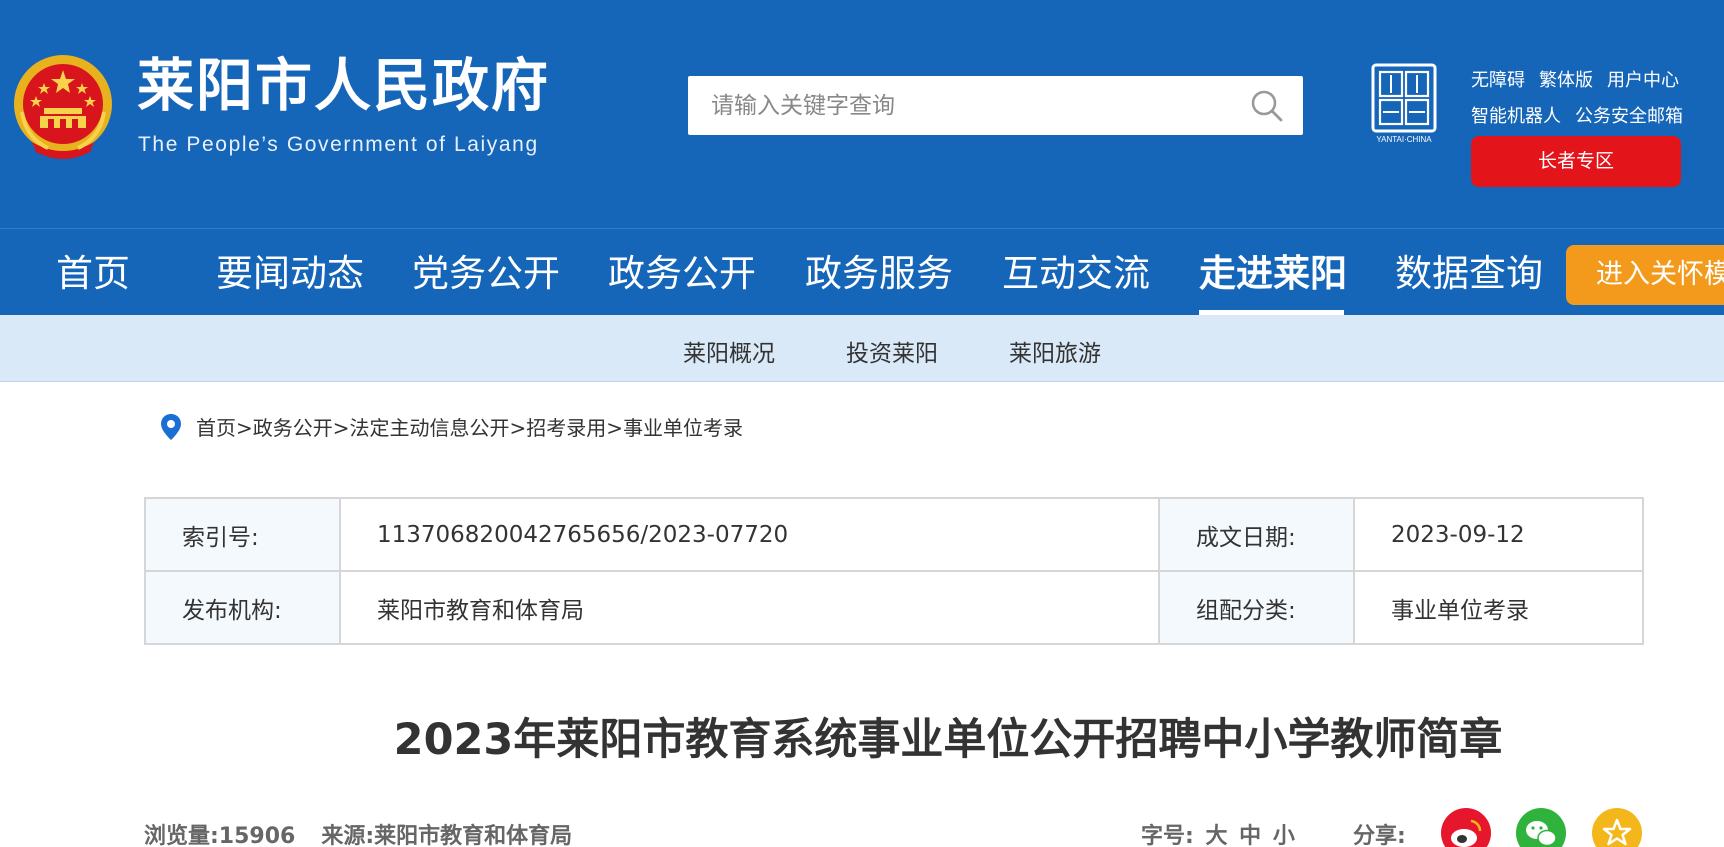 The image size is (1724, 847). Describe the element at coordinates (948, 740) in the screenshot. I see `article-title: 2023年莱阳市教育系统事业单位公开招聘中小学教师简章` at that location.